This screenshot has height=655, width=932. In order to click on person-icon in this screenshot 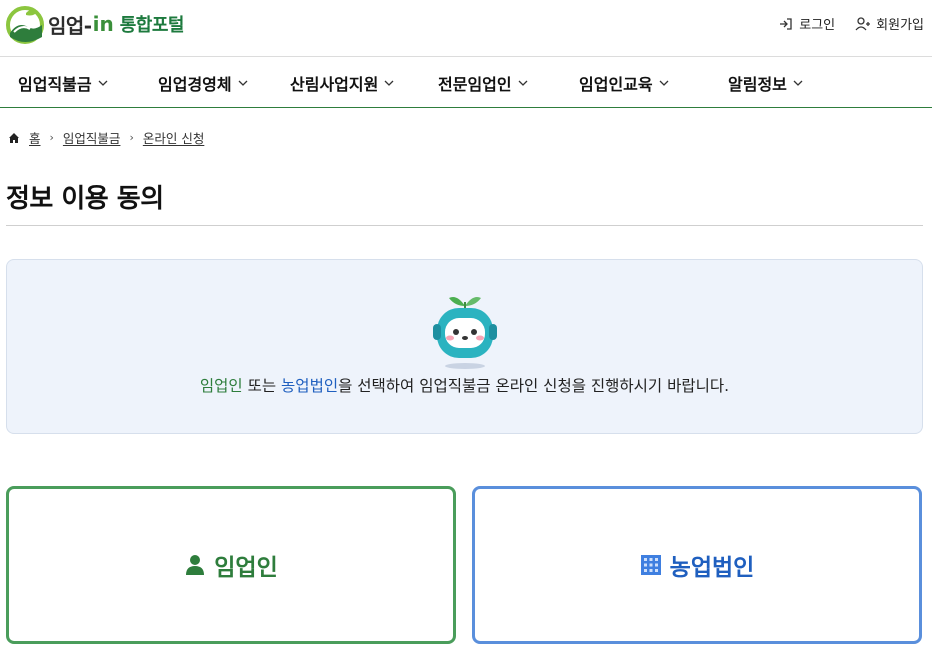, I will do `click(195, 565)`.